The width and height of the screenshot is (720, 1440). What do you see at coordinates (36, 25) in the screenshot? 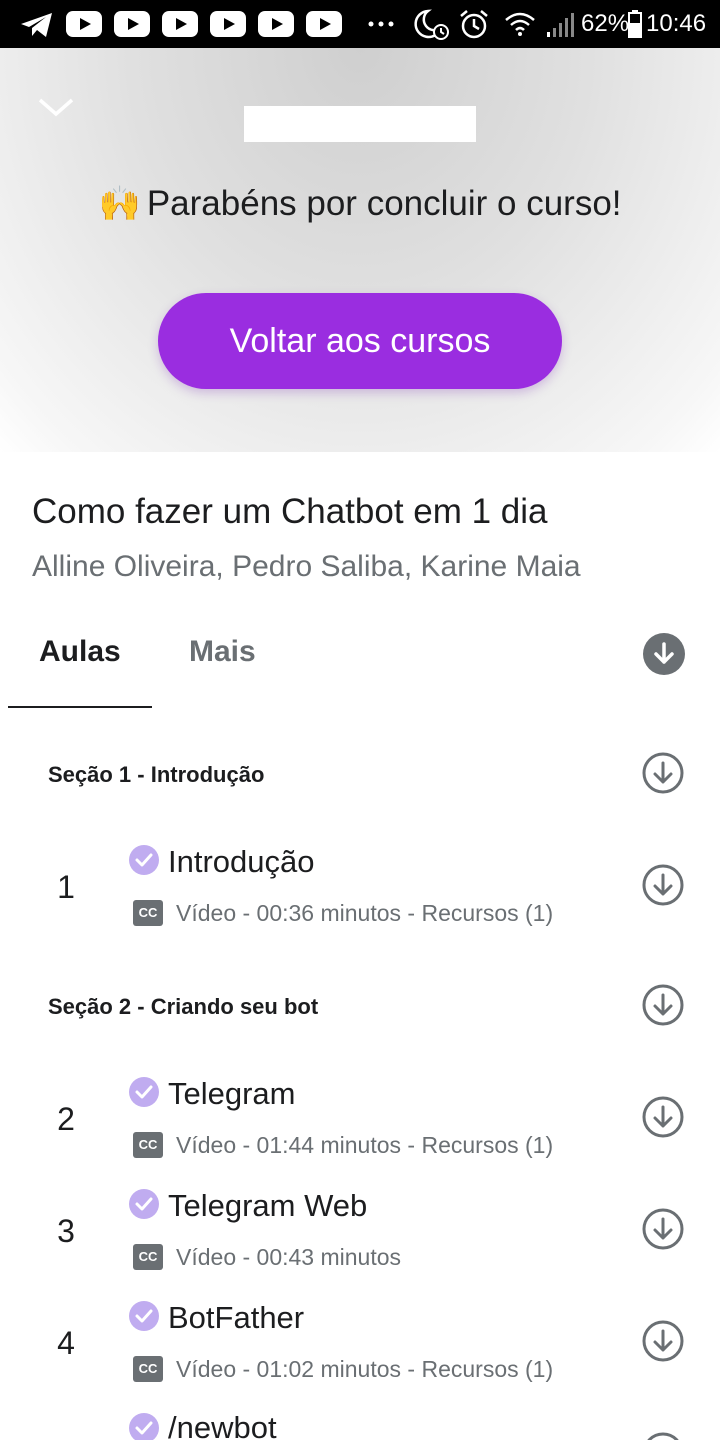
I see `telegram-icon` at bounding box center [36, 25].